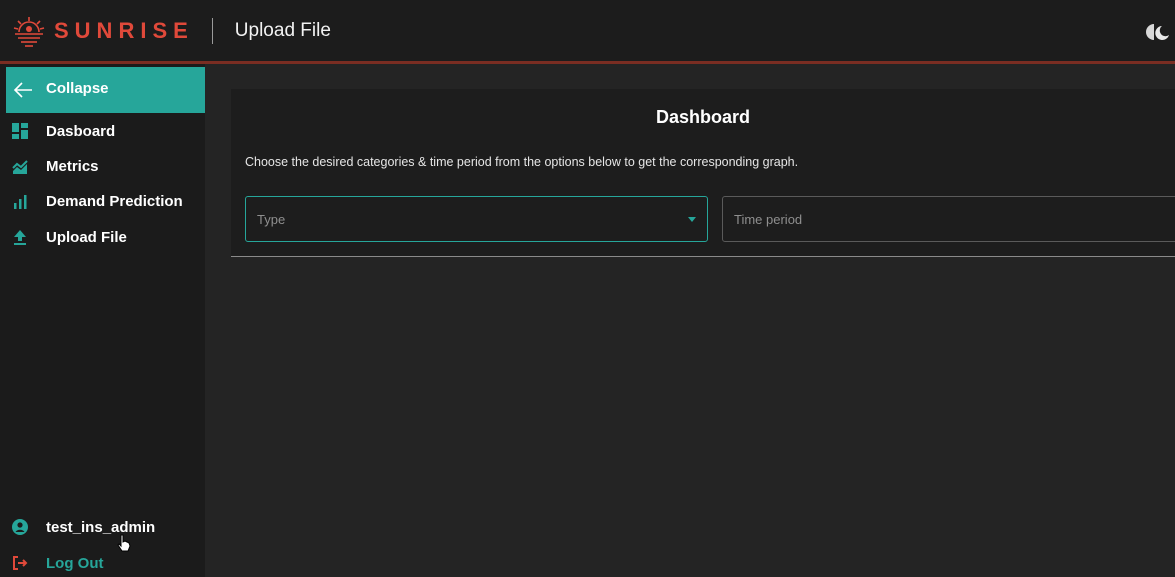  What do you see at coordinates (948, 219) in the screenshot?
I see `time-period-select: Time period` at bounding box center [948, 219].